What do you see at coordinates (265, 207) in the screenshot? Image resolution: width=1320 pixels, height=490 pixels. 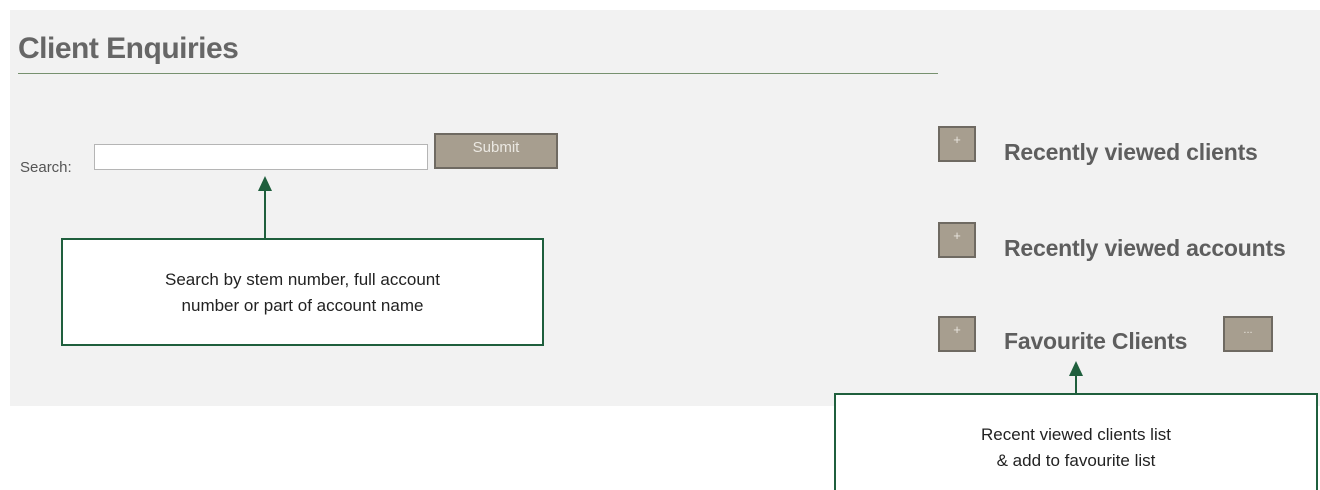 I see `search-callout-arrow` at bounding box center [265, 207].